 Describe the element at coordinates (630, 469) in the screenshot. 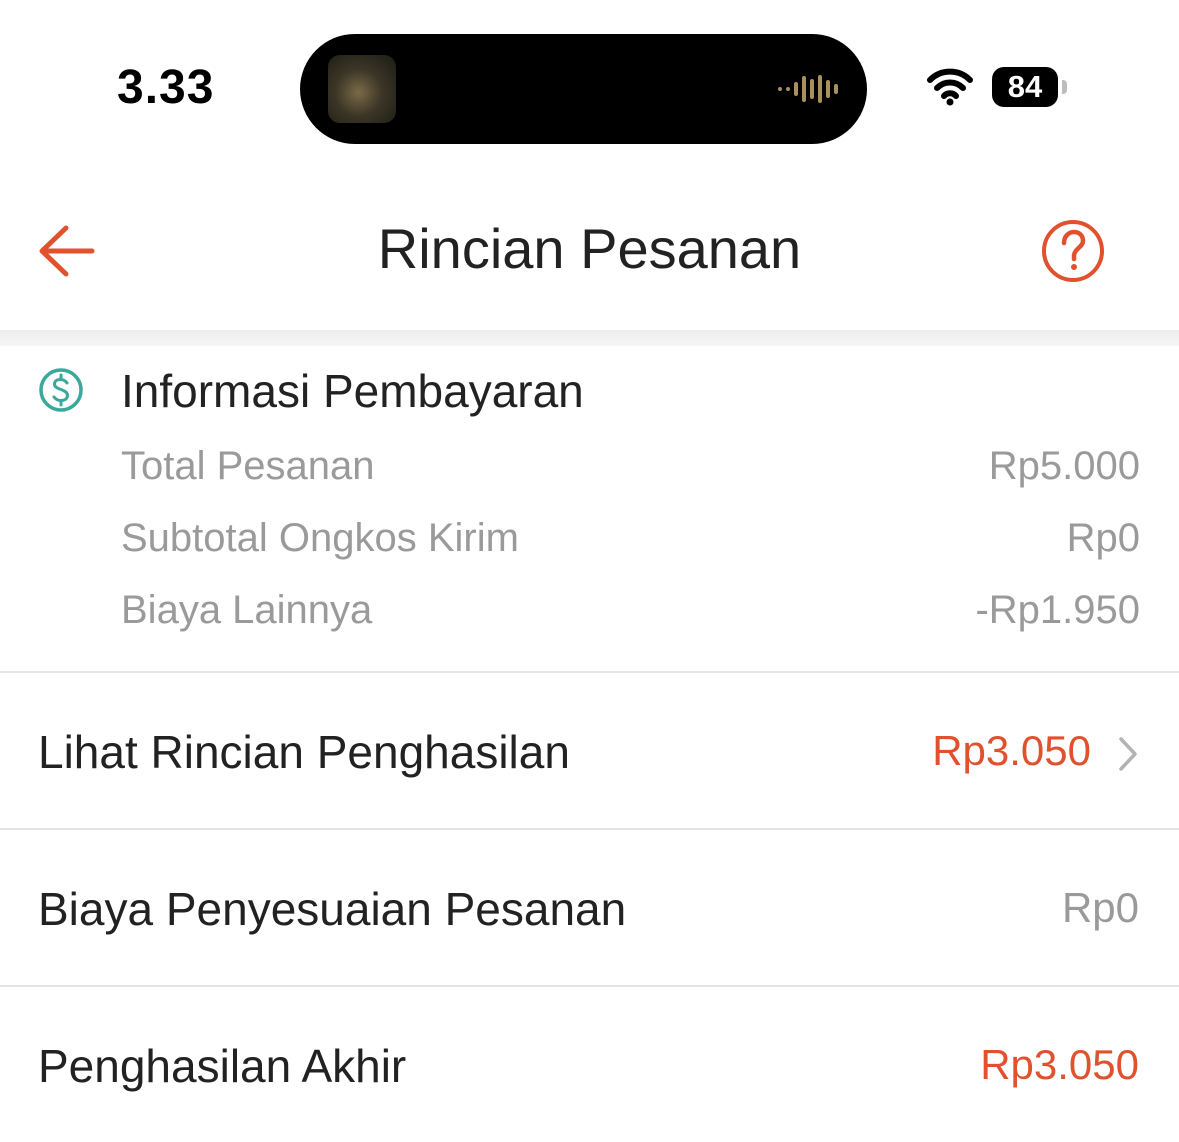

I see `detail-row-total-order: Total Pesanan Rp5.000` at that location.